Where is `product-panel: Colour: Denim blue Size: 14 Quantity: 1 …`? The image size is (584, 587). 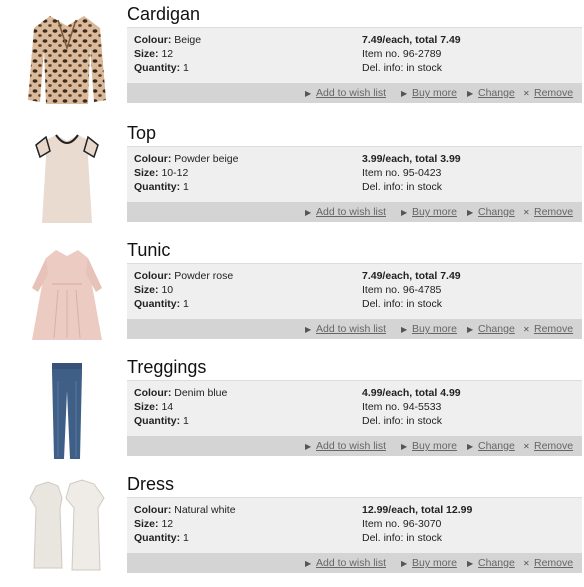
product-panel: Colour: Denim blue Size: 14 Quantity: 1 … is located at coordinates (354, 418).